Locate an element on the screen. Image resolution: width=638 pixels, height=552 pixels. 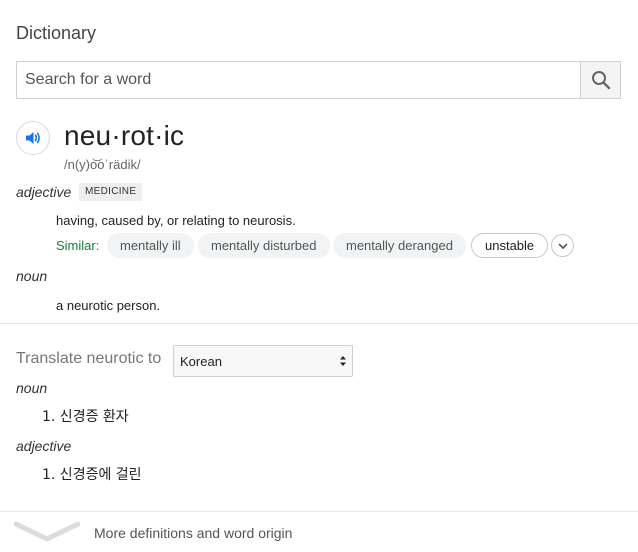
definition-noun: a neurotic person. is located at coordinates (108, 305).